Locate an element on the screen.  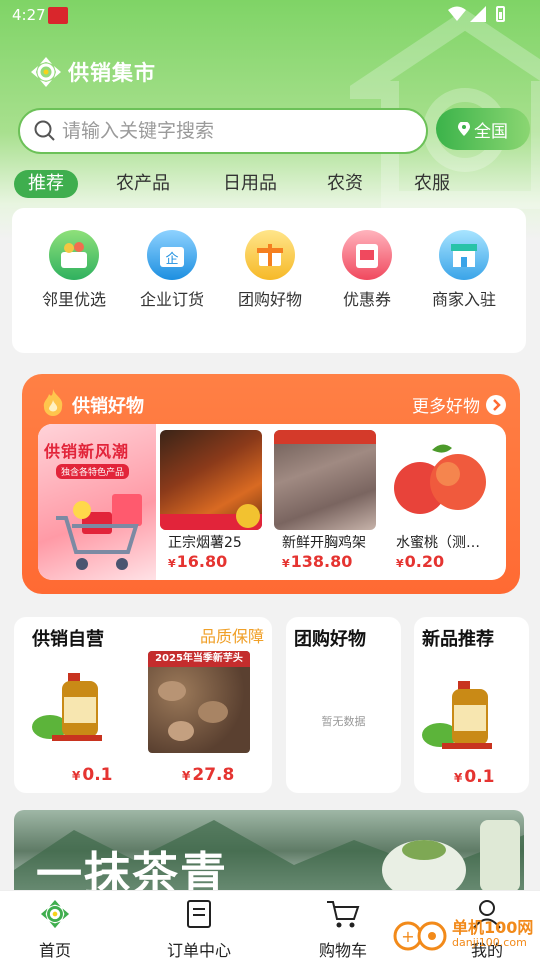
signal-icon is located at coordinates (478, 14).